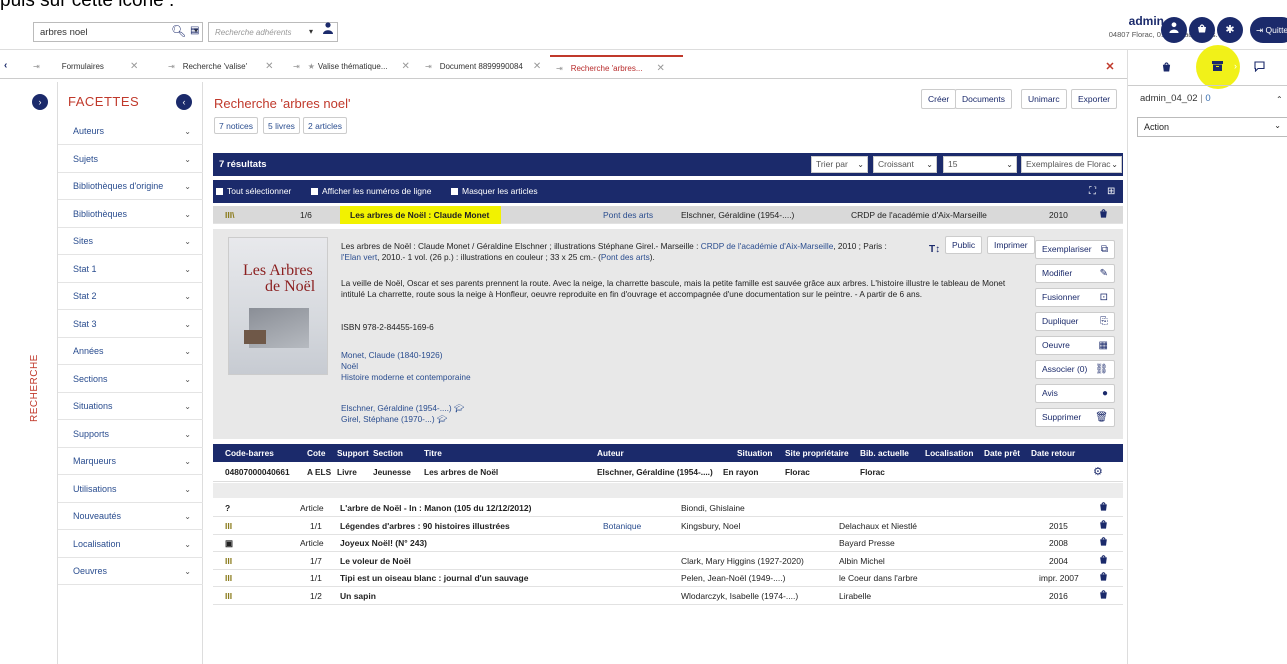  Describe the element at coordinates (221, 67) in the screenshot. I see `tab-recherche-valise: ⇥ Recherche 'valise' ✕` at that location.